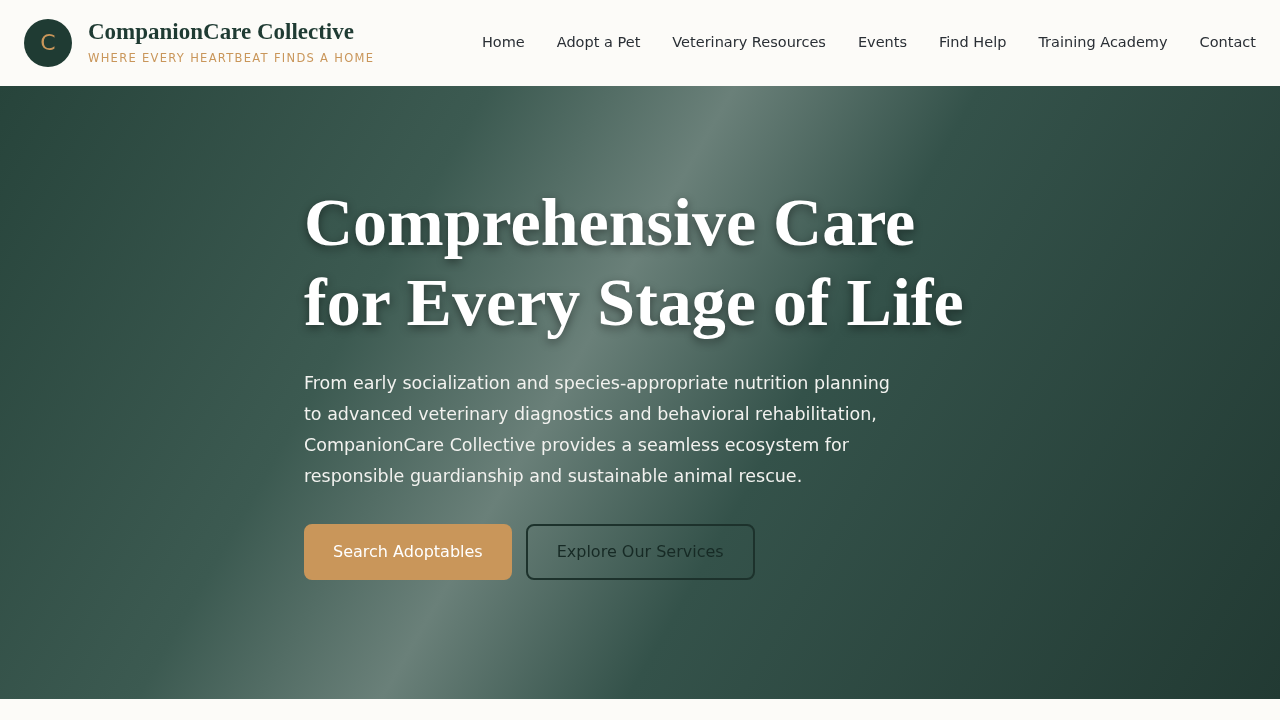  Describe the element at coordinates (598, 43) in the screenshot. I see `nav-link: Adopt a Pet` at that location.